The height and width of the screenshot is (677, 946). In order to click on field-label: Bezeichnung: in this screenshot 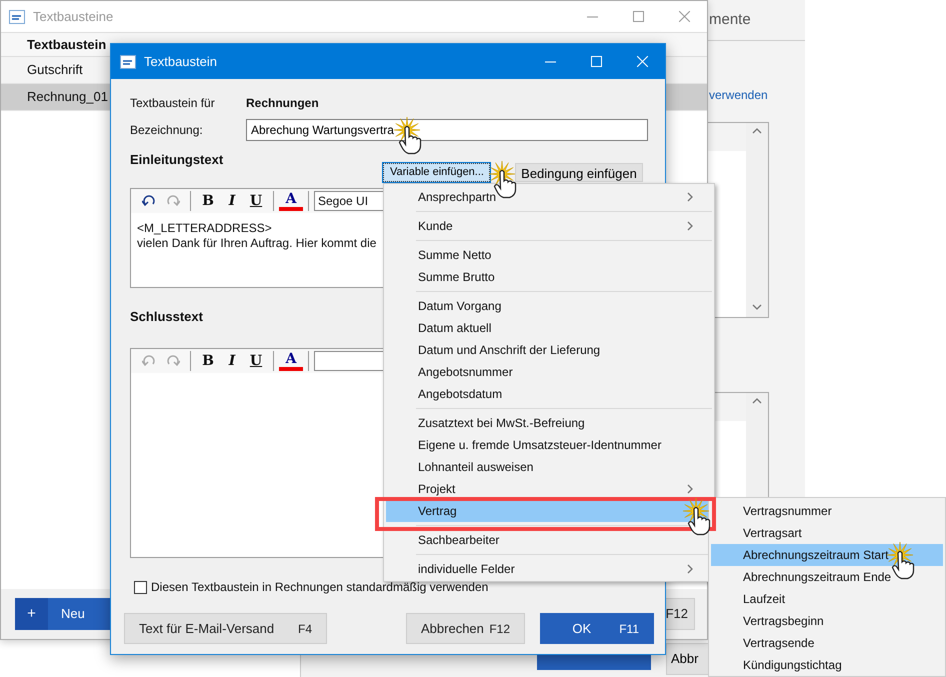, I will do `click(167, 130)`.